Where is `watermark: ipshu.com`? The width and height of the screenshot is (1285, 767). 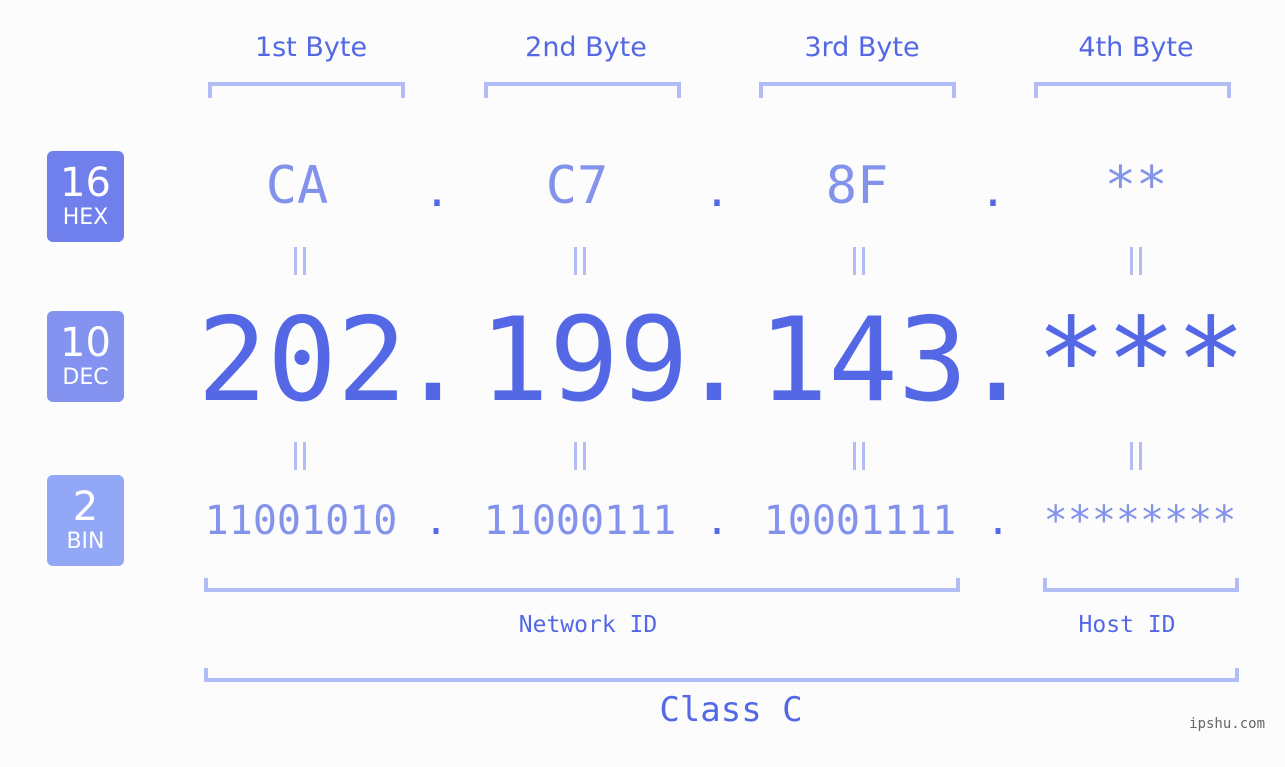
watermark: ipshu.com is located at coordinates (1227, 724).